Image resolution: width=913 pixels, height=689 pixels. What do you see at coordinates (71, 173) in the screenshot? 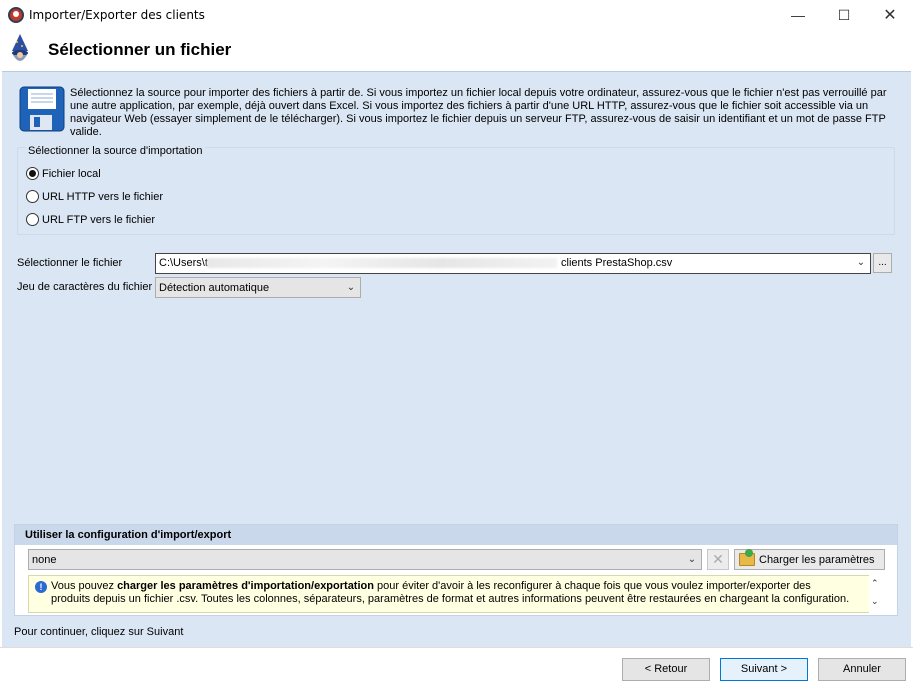
I see `radio-label: Fichier local` at bounding box center [71, 173].